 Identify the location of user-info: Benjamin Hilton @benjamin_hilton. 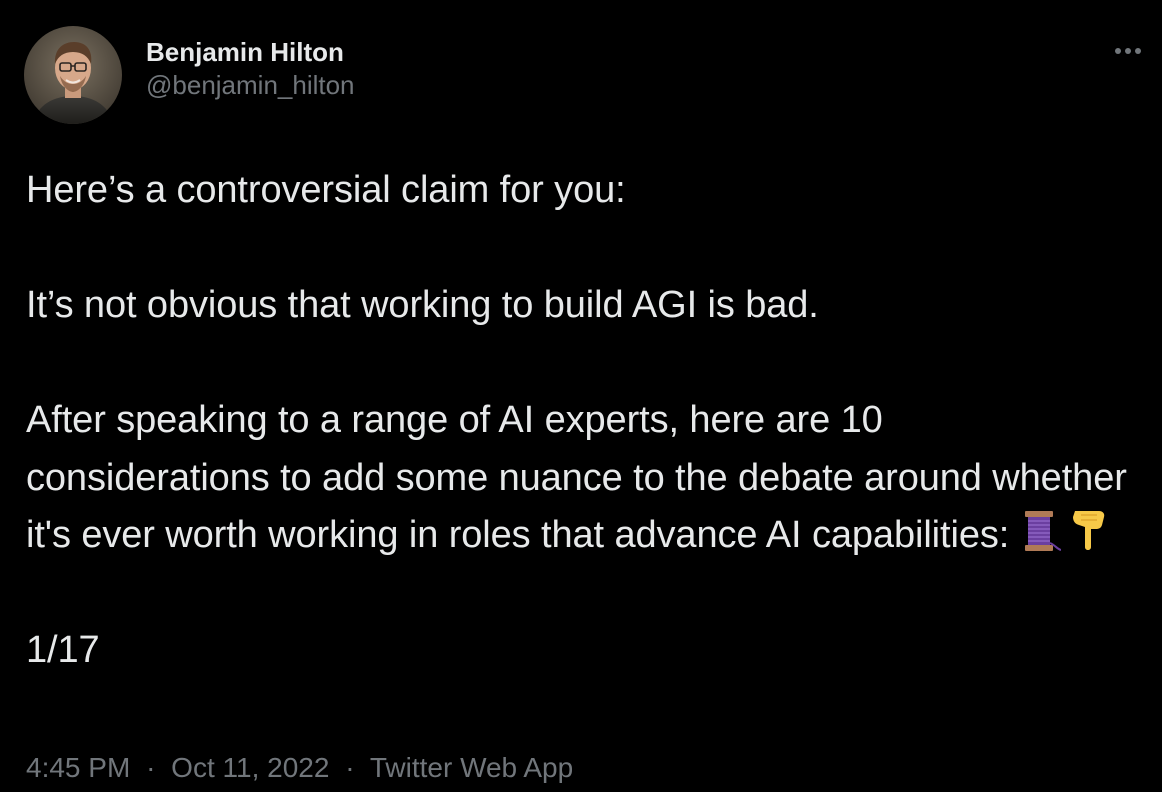
(250, 69).